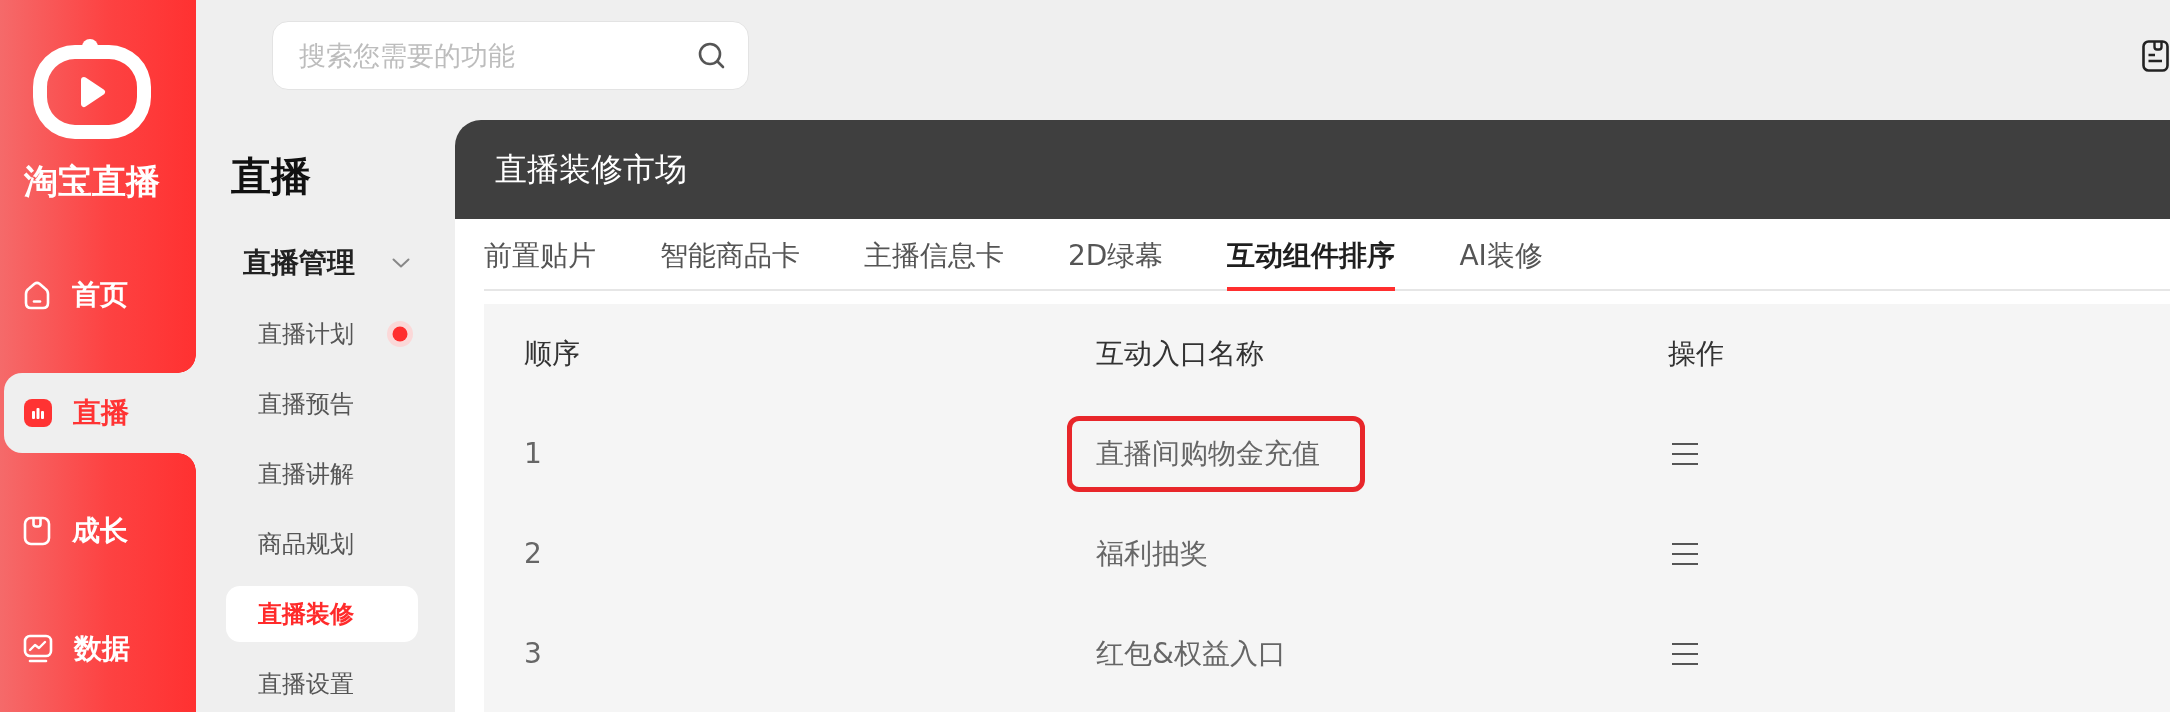 The width and height of the screenshot is (2170, 712). What do you see at coordinates (322, 544) in the screenshot?
I see `submenu-item: 商品规划` at bounding box center [322, 544].